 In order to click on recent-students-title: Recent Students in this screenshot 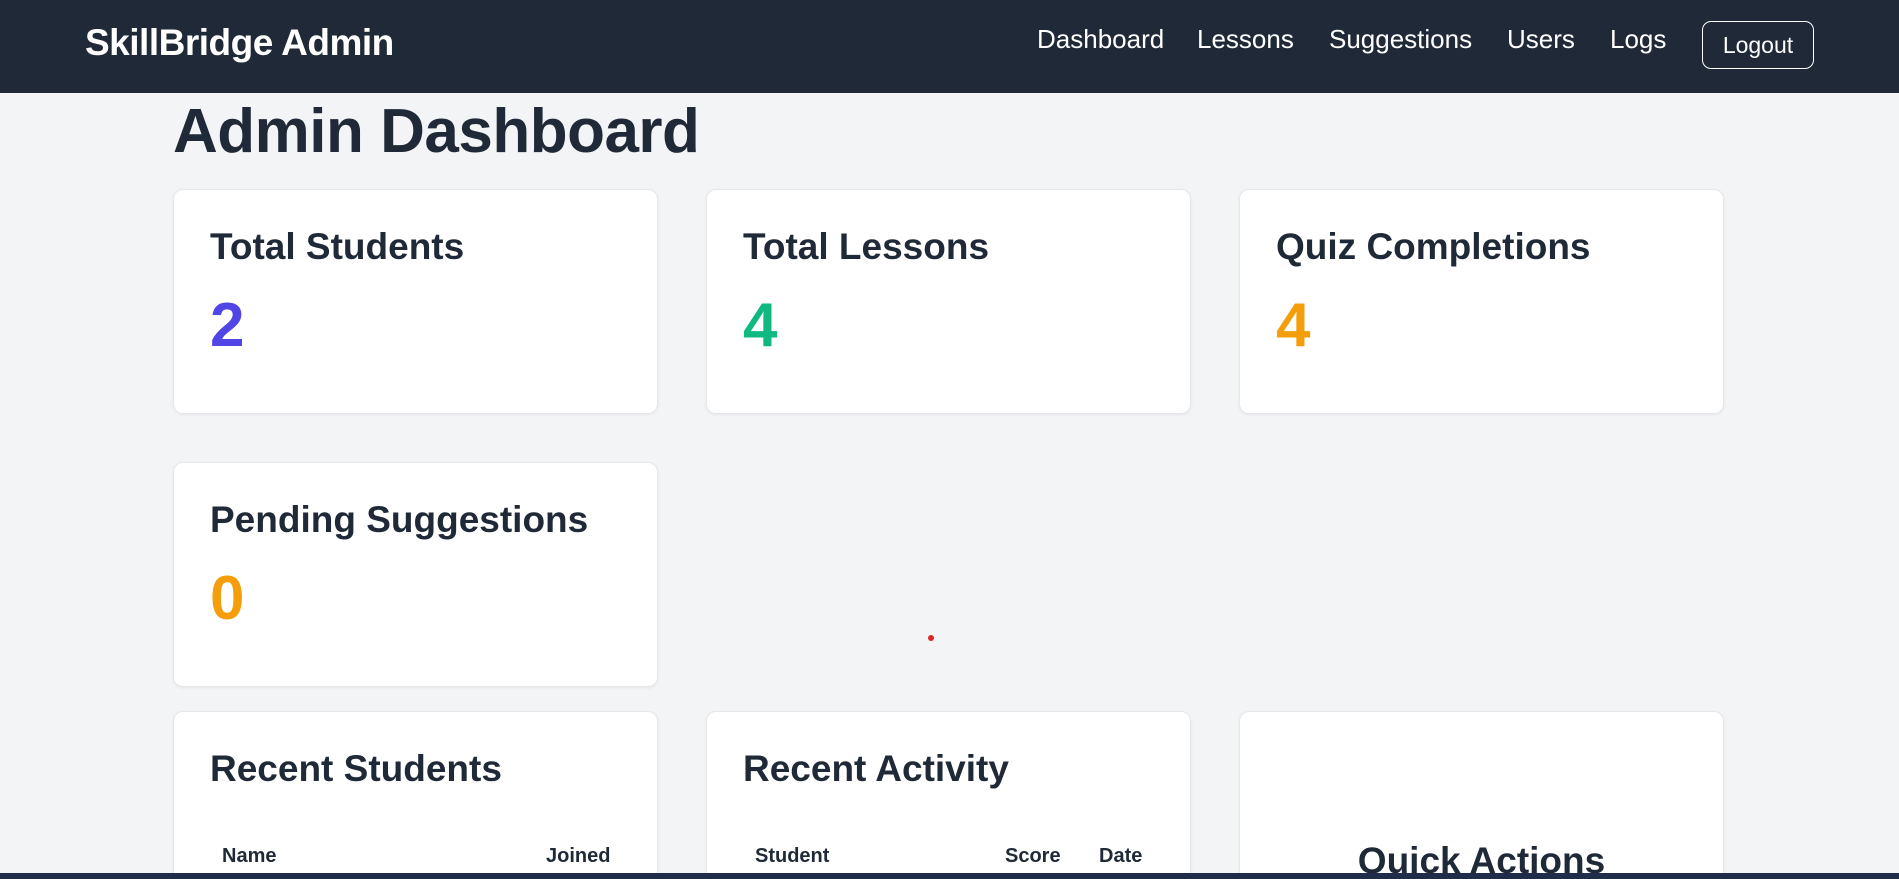, I will do `click(356, 768)`.